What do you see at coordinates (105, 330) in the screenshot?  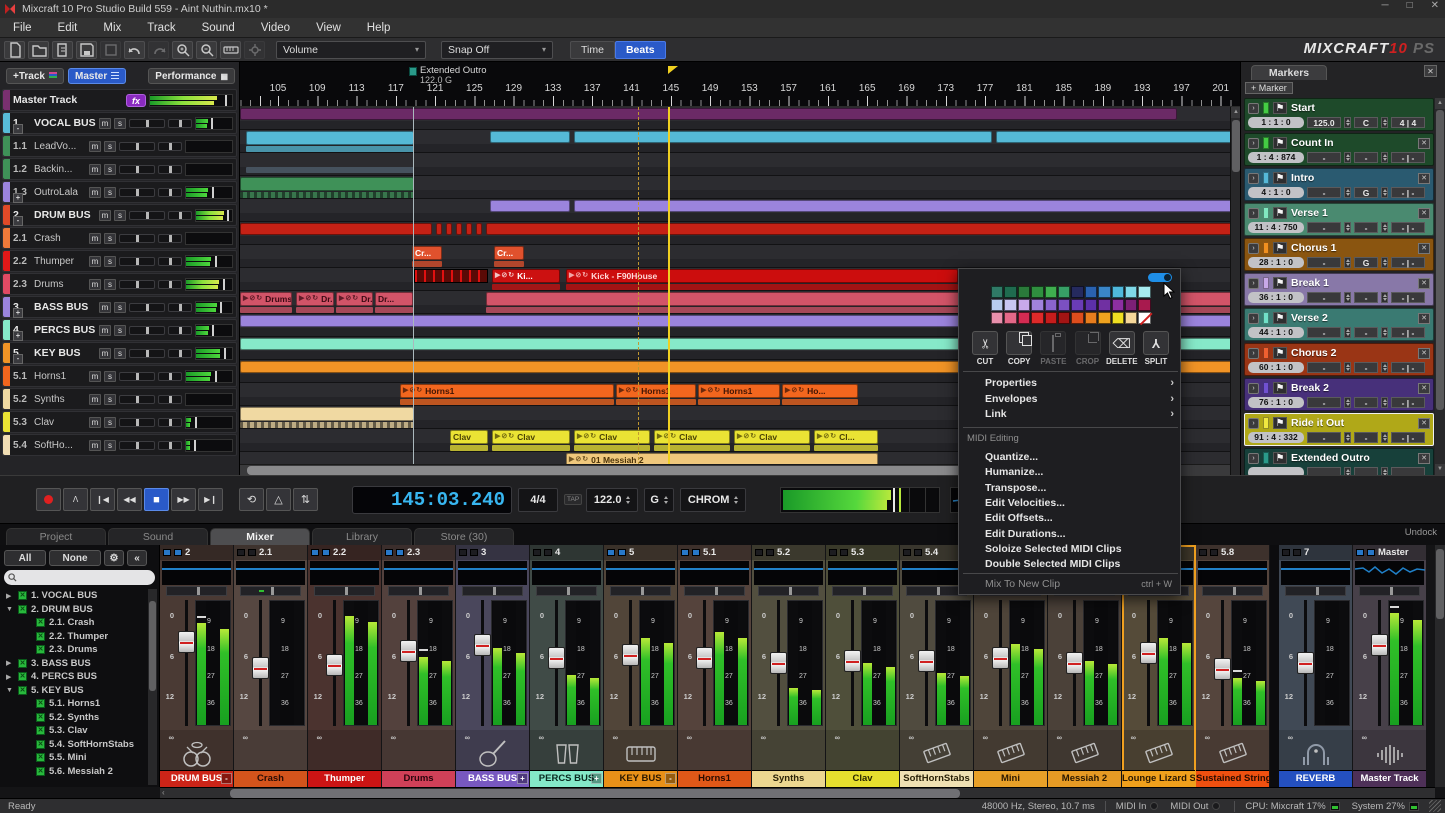 I see `mute-button: m` at bounding box center [105, 330].